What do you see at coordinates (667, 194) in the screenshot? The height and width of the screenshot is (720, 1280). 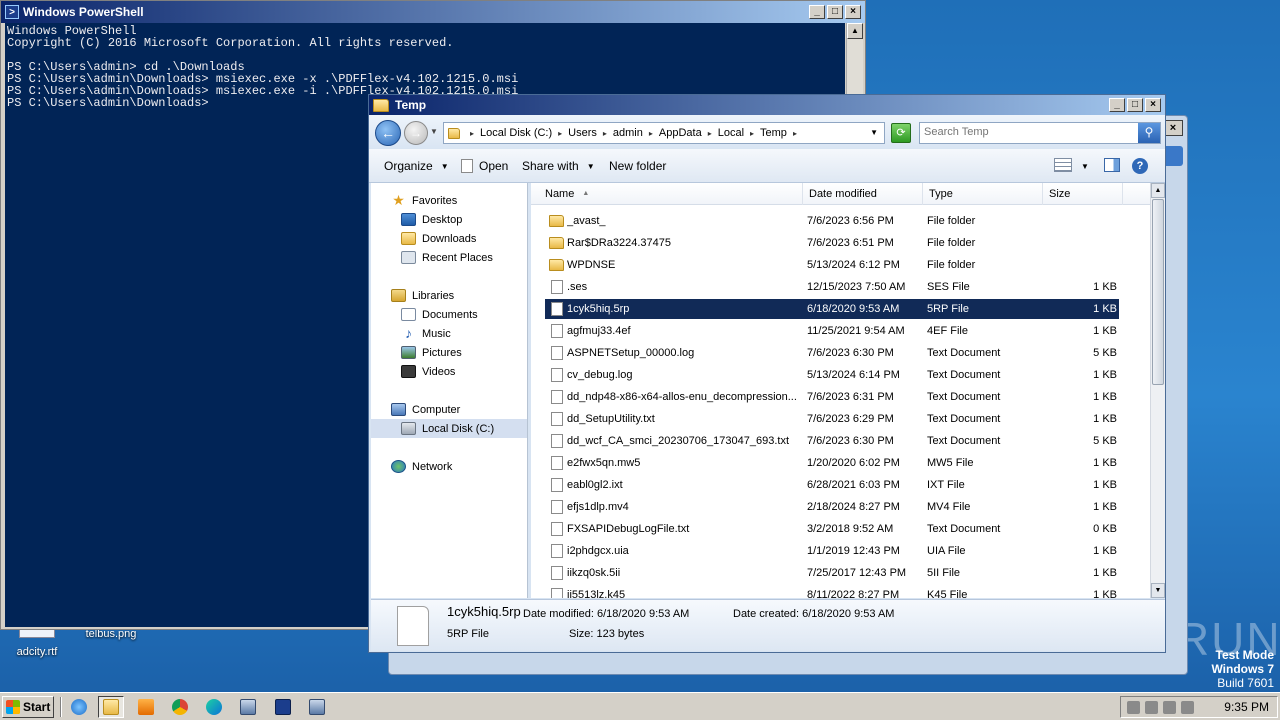 I see `column-header-name: Name ▲` at bounding box center [667, 194].